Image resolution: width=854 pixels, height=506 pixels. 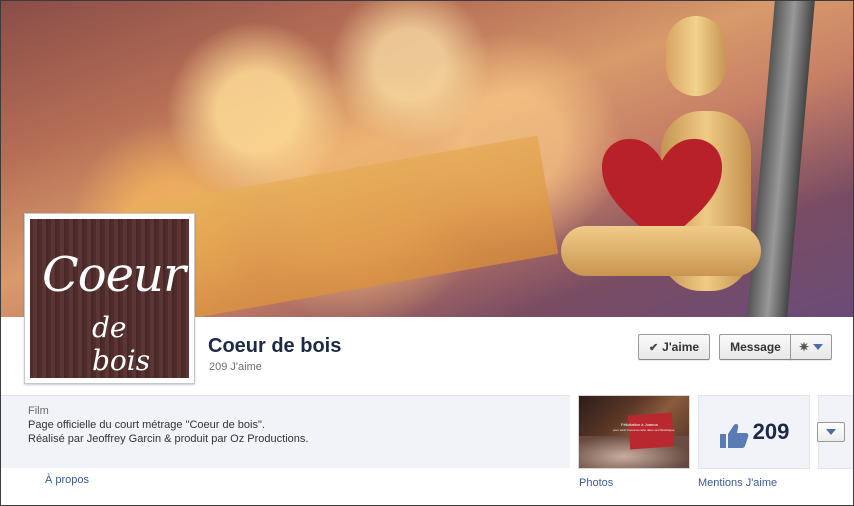 I want to click on check-icon: ✔, so click(x=653, y=347).